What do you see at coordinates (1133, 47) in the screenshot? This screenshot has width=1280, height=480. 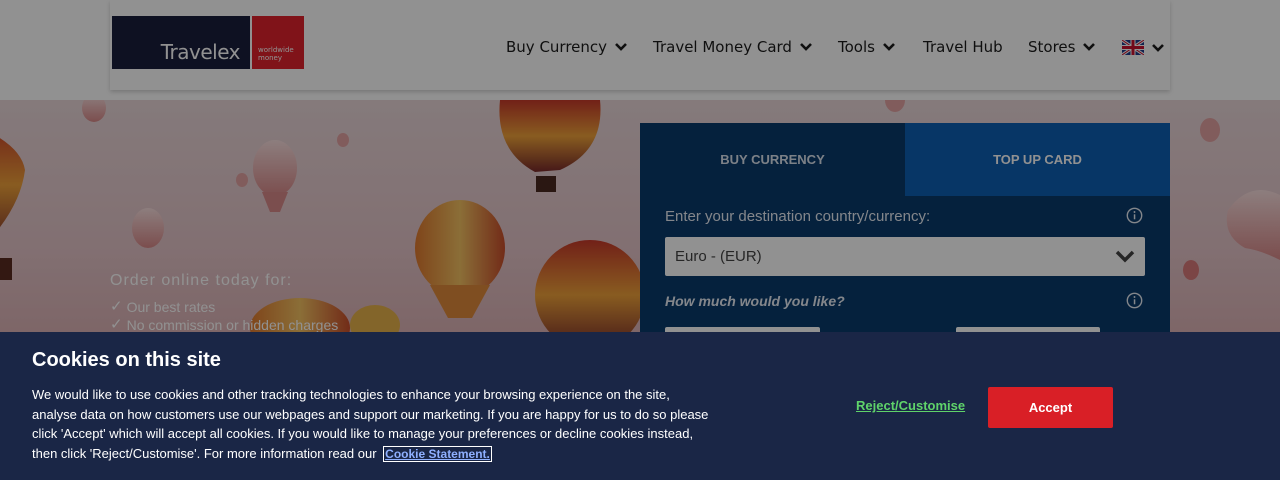 I see `uk-flag-icon` at bounding box center [1133, 47].